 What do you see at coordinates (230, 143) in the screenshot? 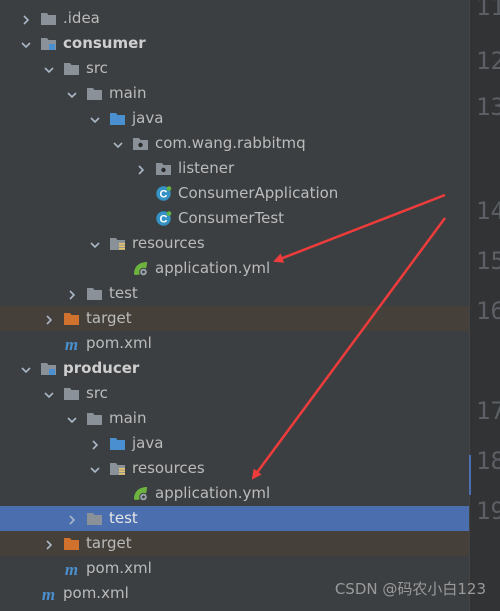
I see `tree-node-label: com.wang.rabbitmq` at bounding box center [230, 143].